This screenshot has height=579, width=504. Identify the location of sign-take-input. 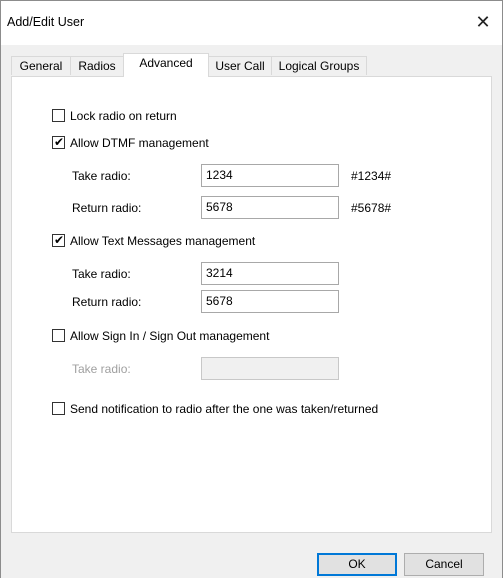
(270, 368).